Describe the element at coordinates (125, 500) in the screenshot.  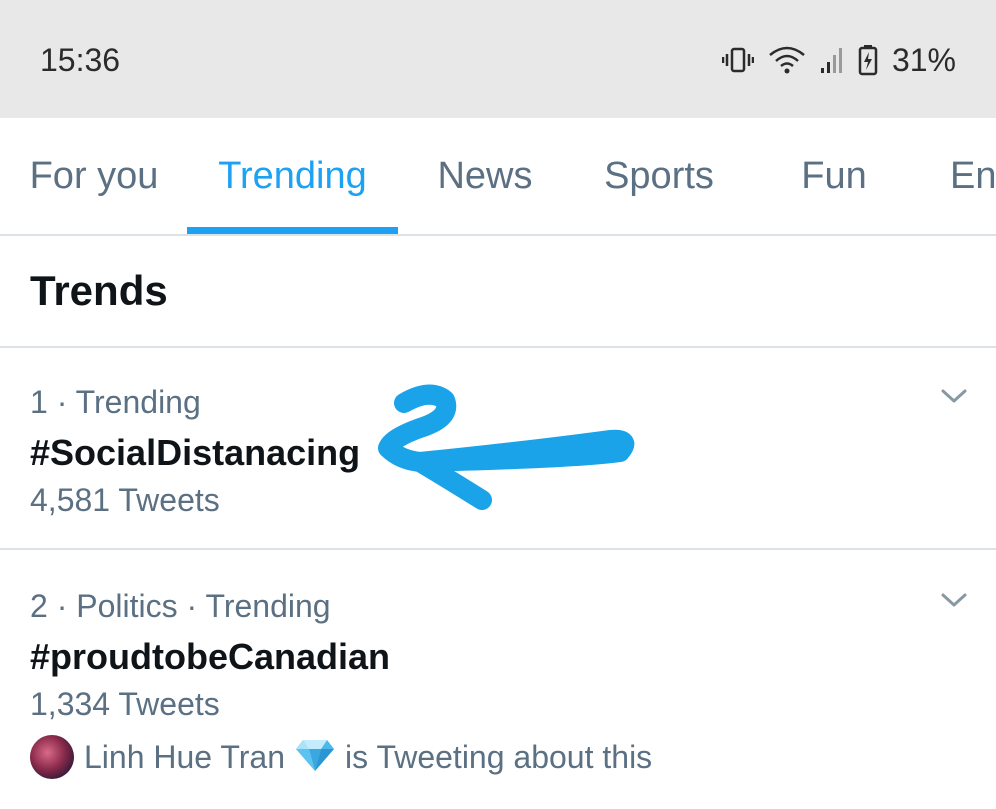
I see `trend-tweet-count: 4,581 Tweets` at that location.